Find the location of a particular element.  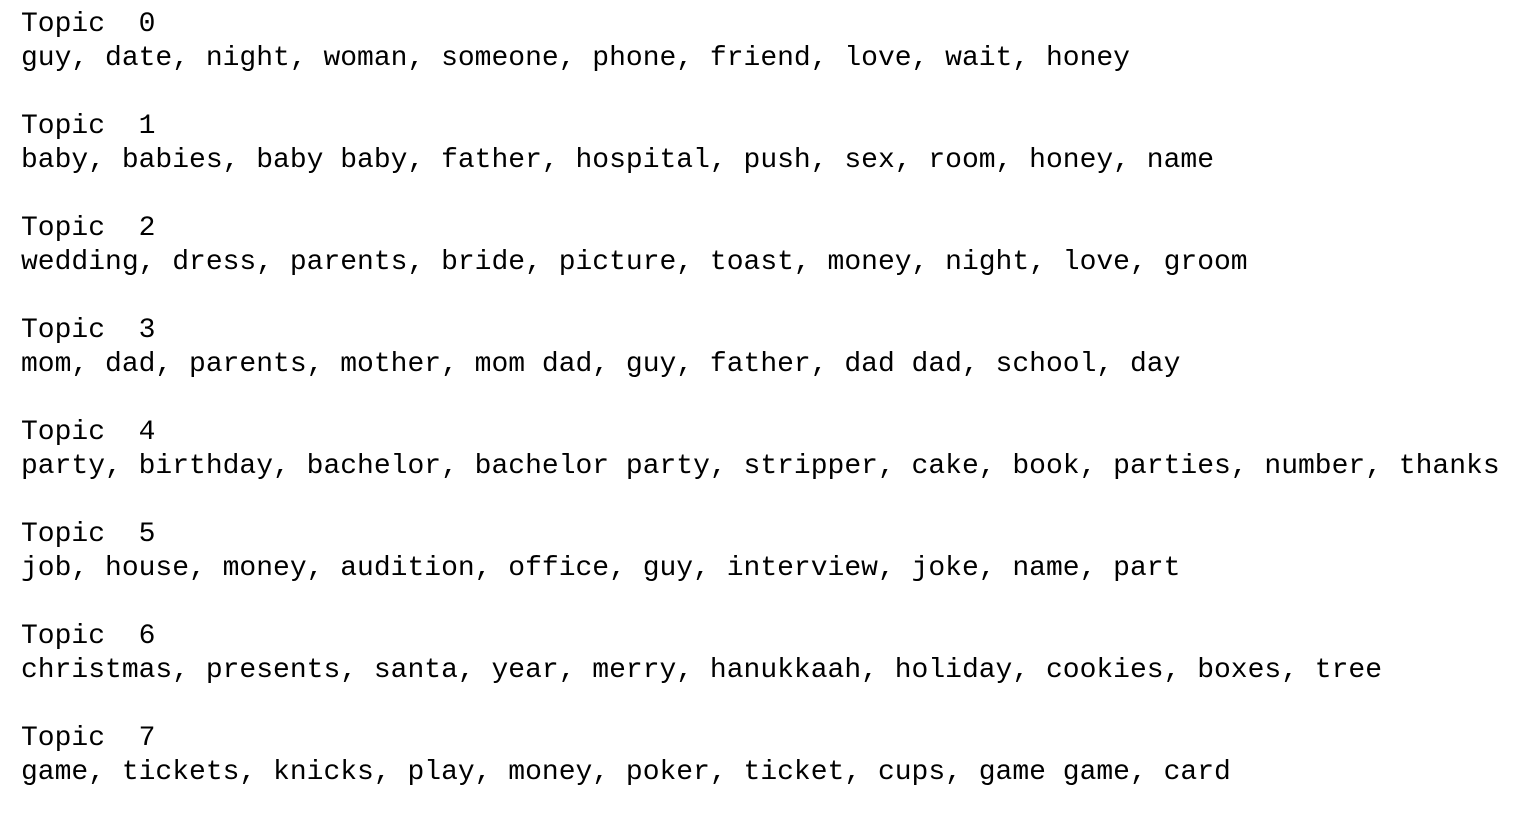

topic-heading: Topic 0 is located at coordinates (773, 25).